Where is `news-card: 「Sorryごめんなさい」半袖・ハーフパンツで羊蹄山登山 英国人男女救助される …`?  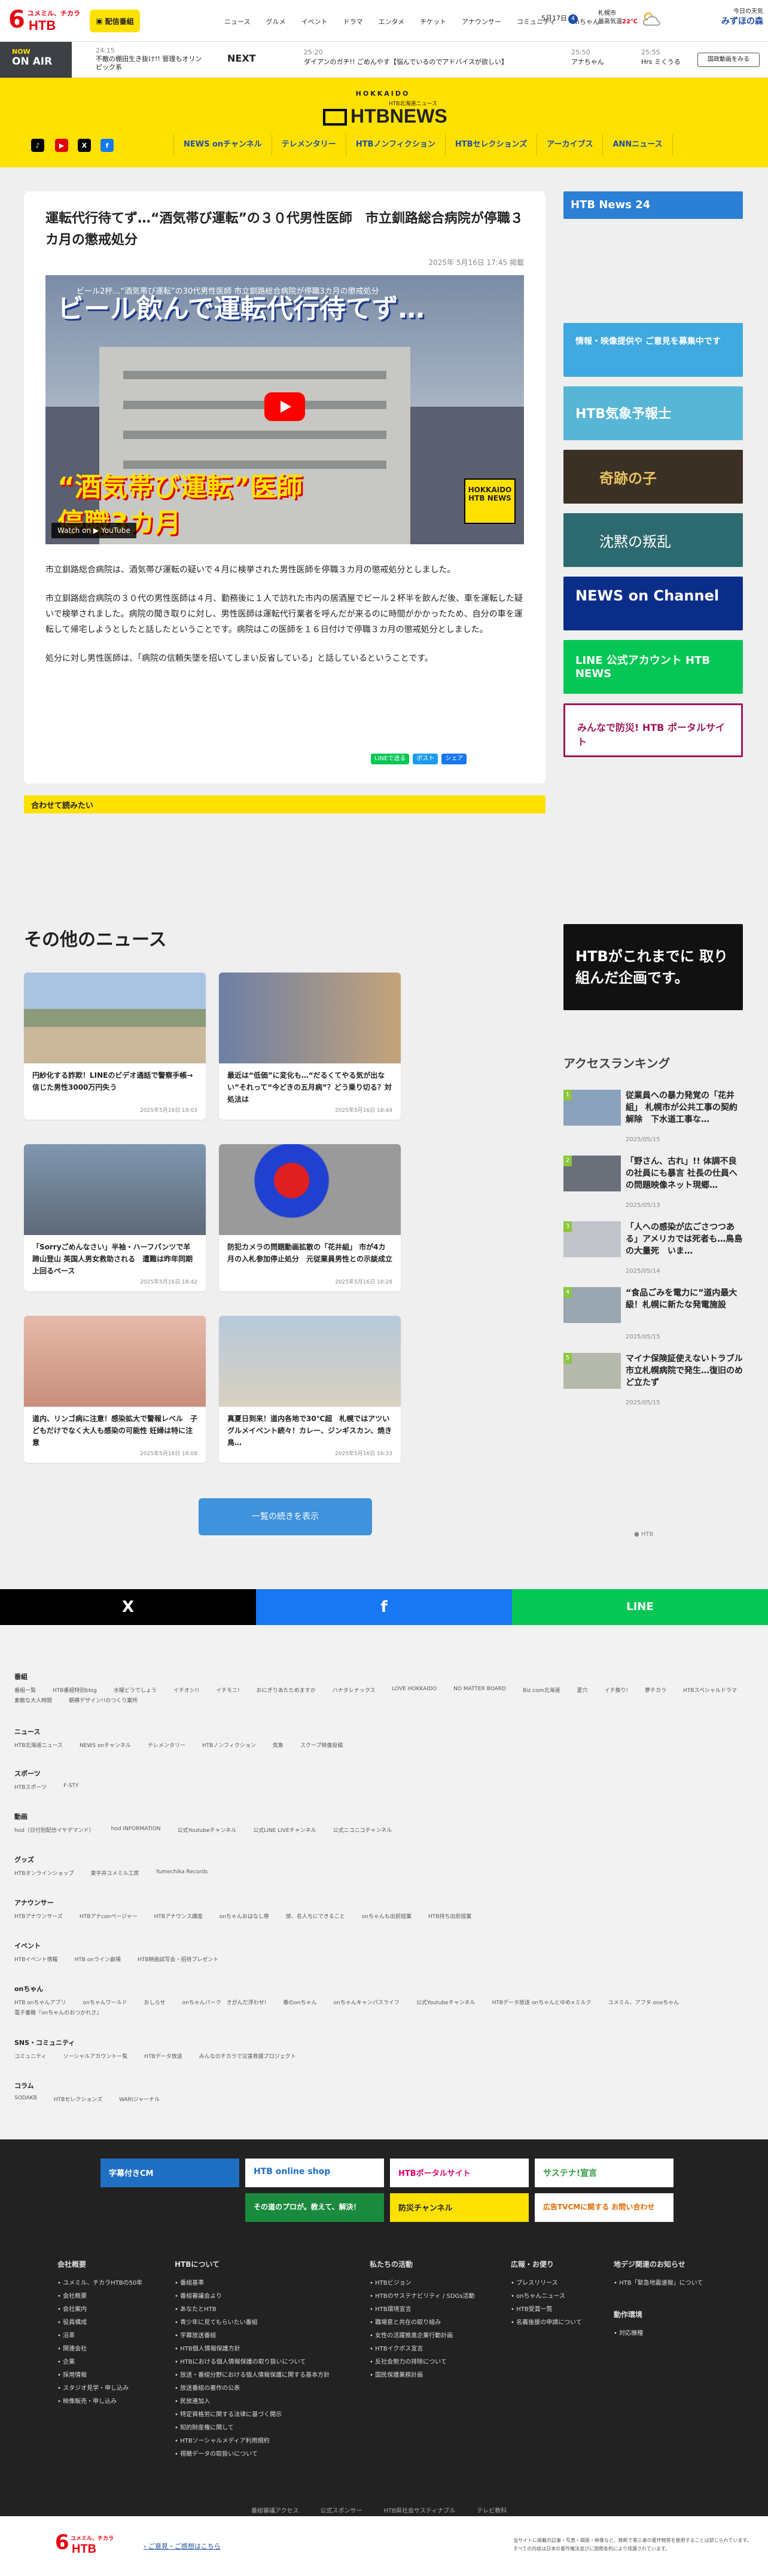 news-card: 「Sorryごめんなさい」半袖・ハーフパンツで羊蹄山登山 英国人男女救助される … is located at coordinates (115, 1218).